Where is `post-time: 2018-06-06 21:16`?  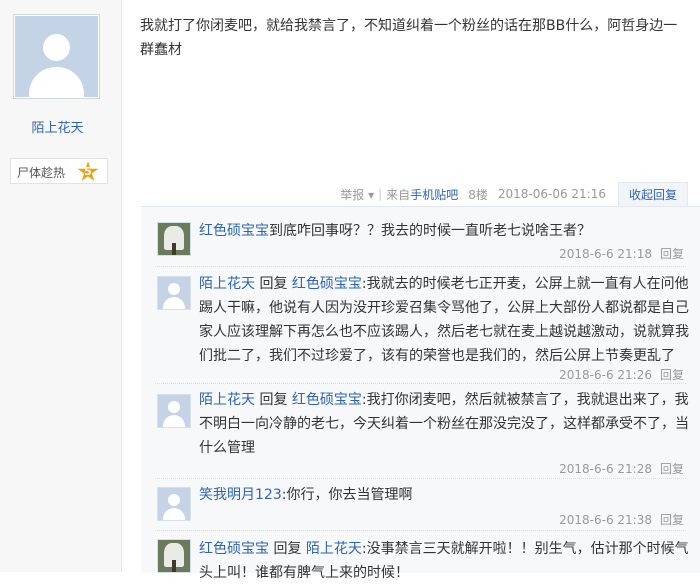
post-time: 2018-06-06 21:16 is located at coordinates (551, 194).